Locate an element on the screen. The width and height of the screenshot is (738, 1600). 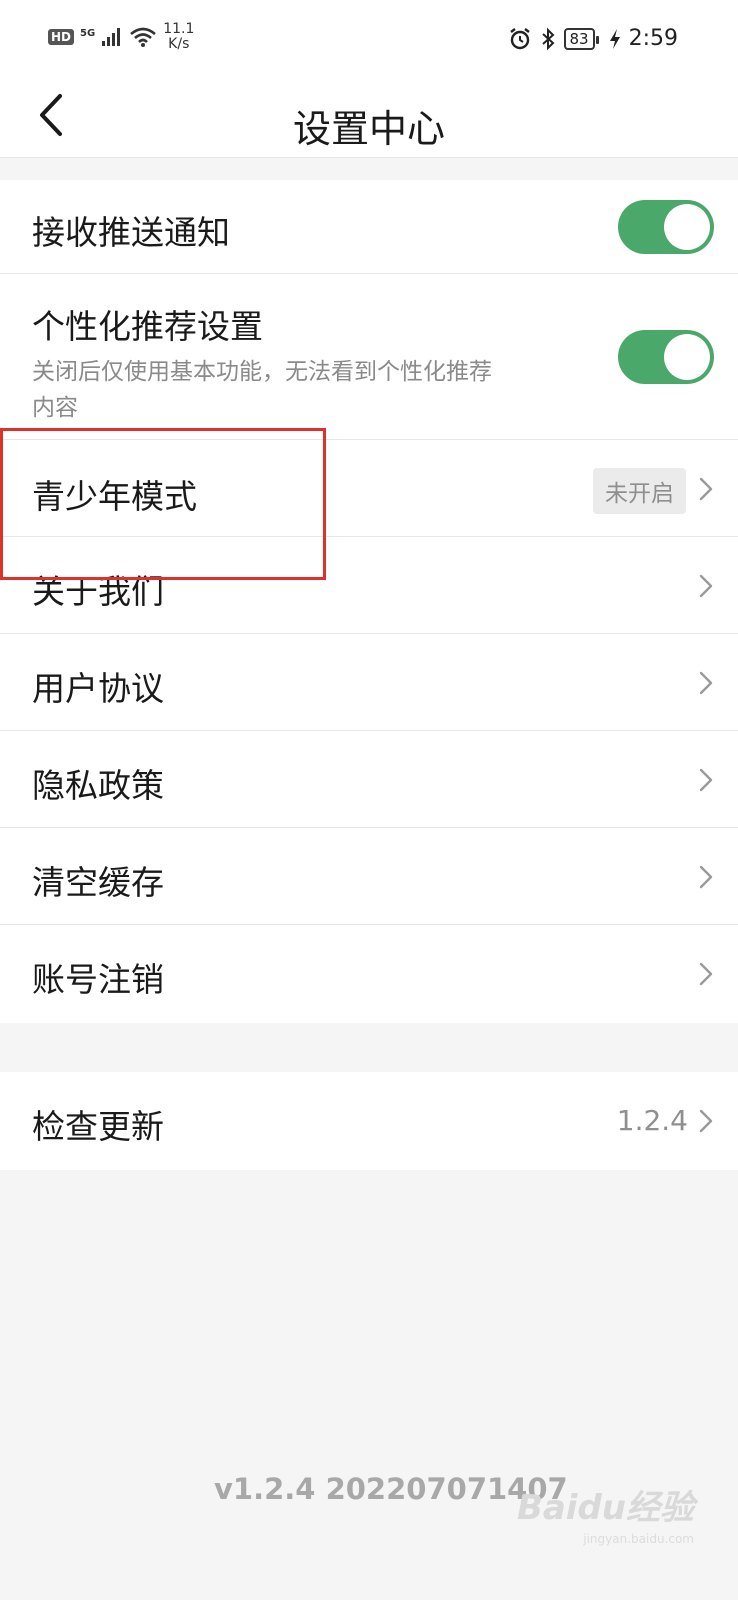
signal-icon is located at coordinates (111, 37).